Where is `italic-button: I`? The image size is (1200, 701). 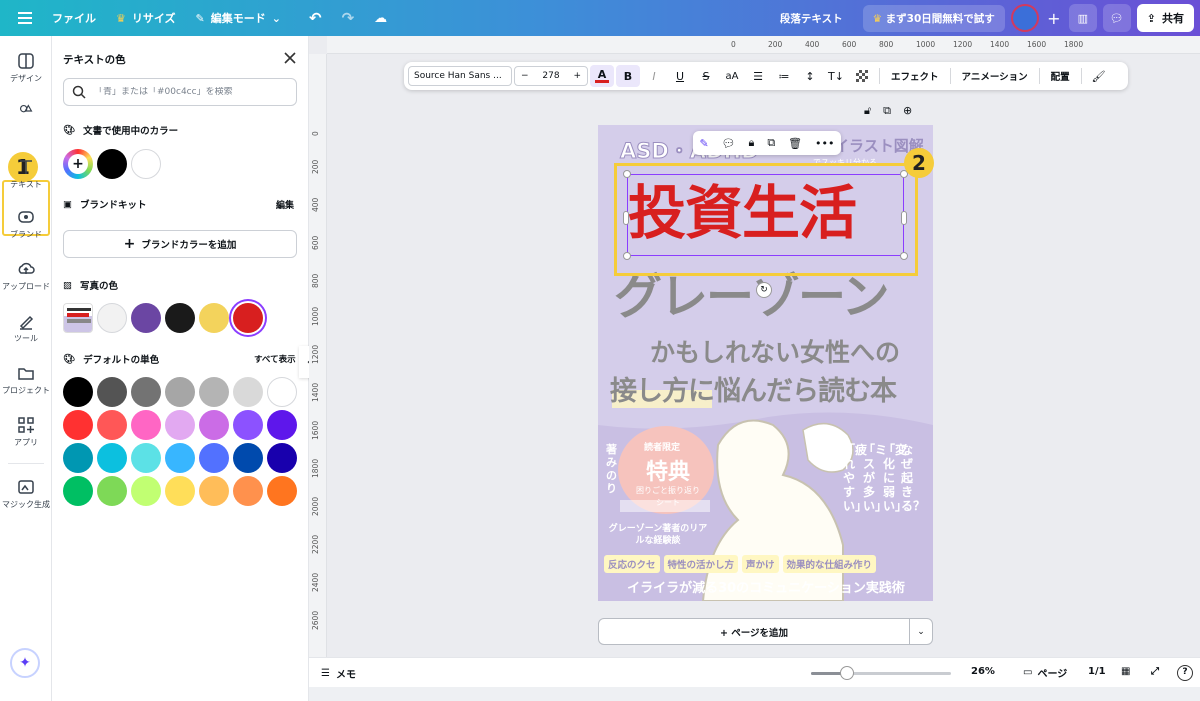 italic-button: I is located at coordinates (654, 76).